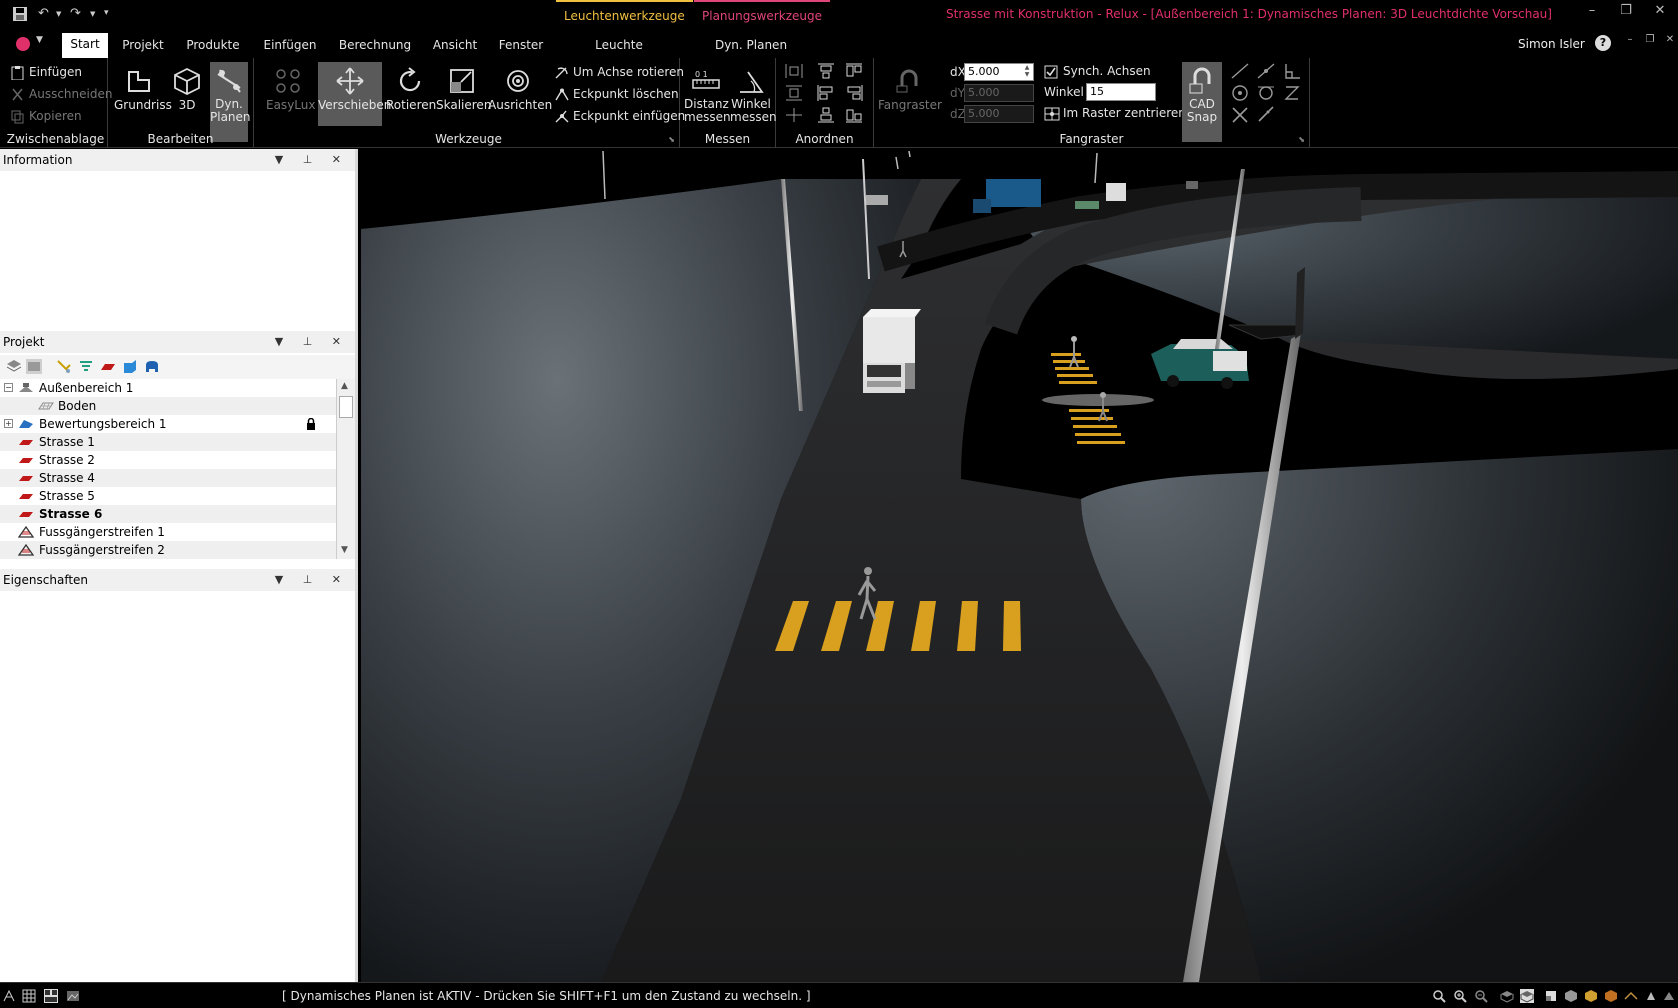  I want to click on einfuegen-button: Einfügen, so click(46, 72).